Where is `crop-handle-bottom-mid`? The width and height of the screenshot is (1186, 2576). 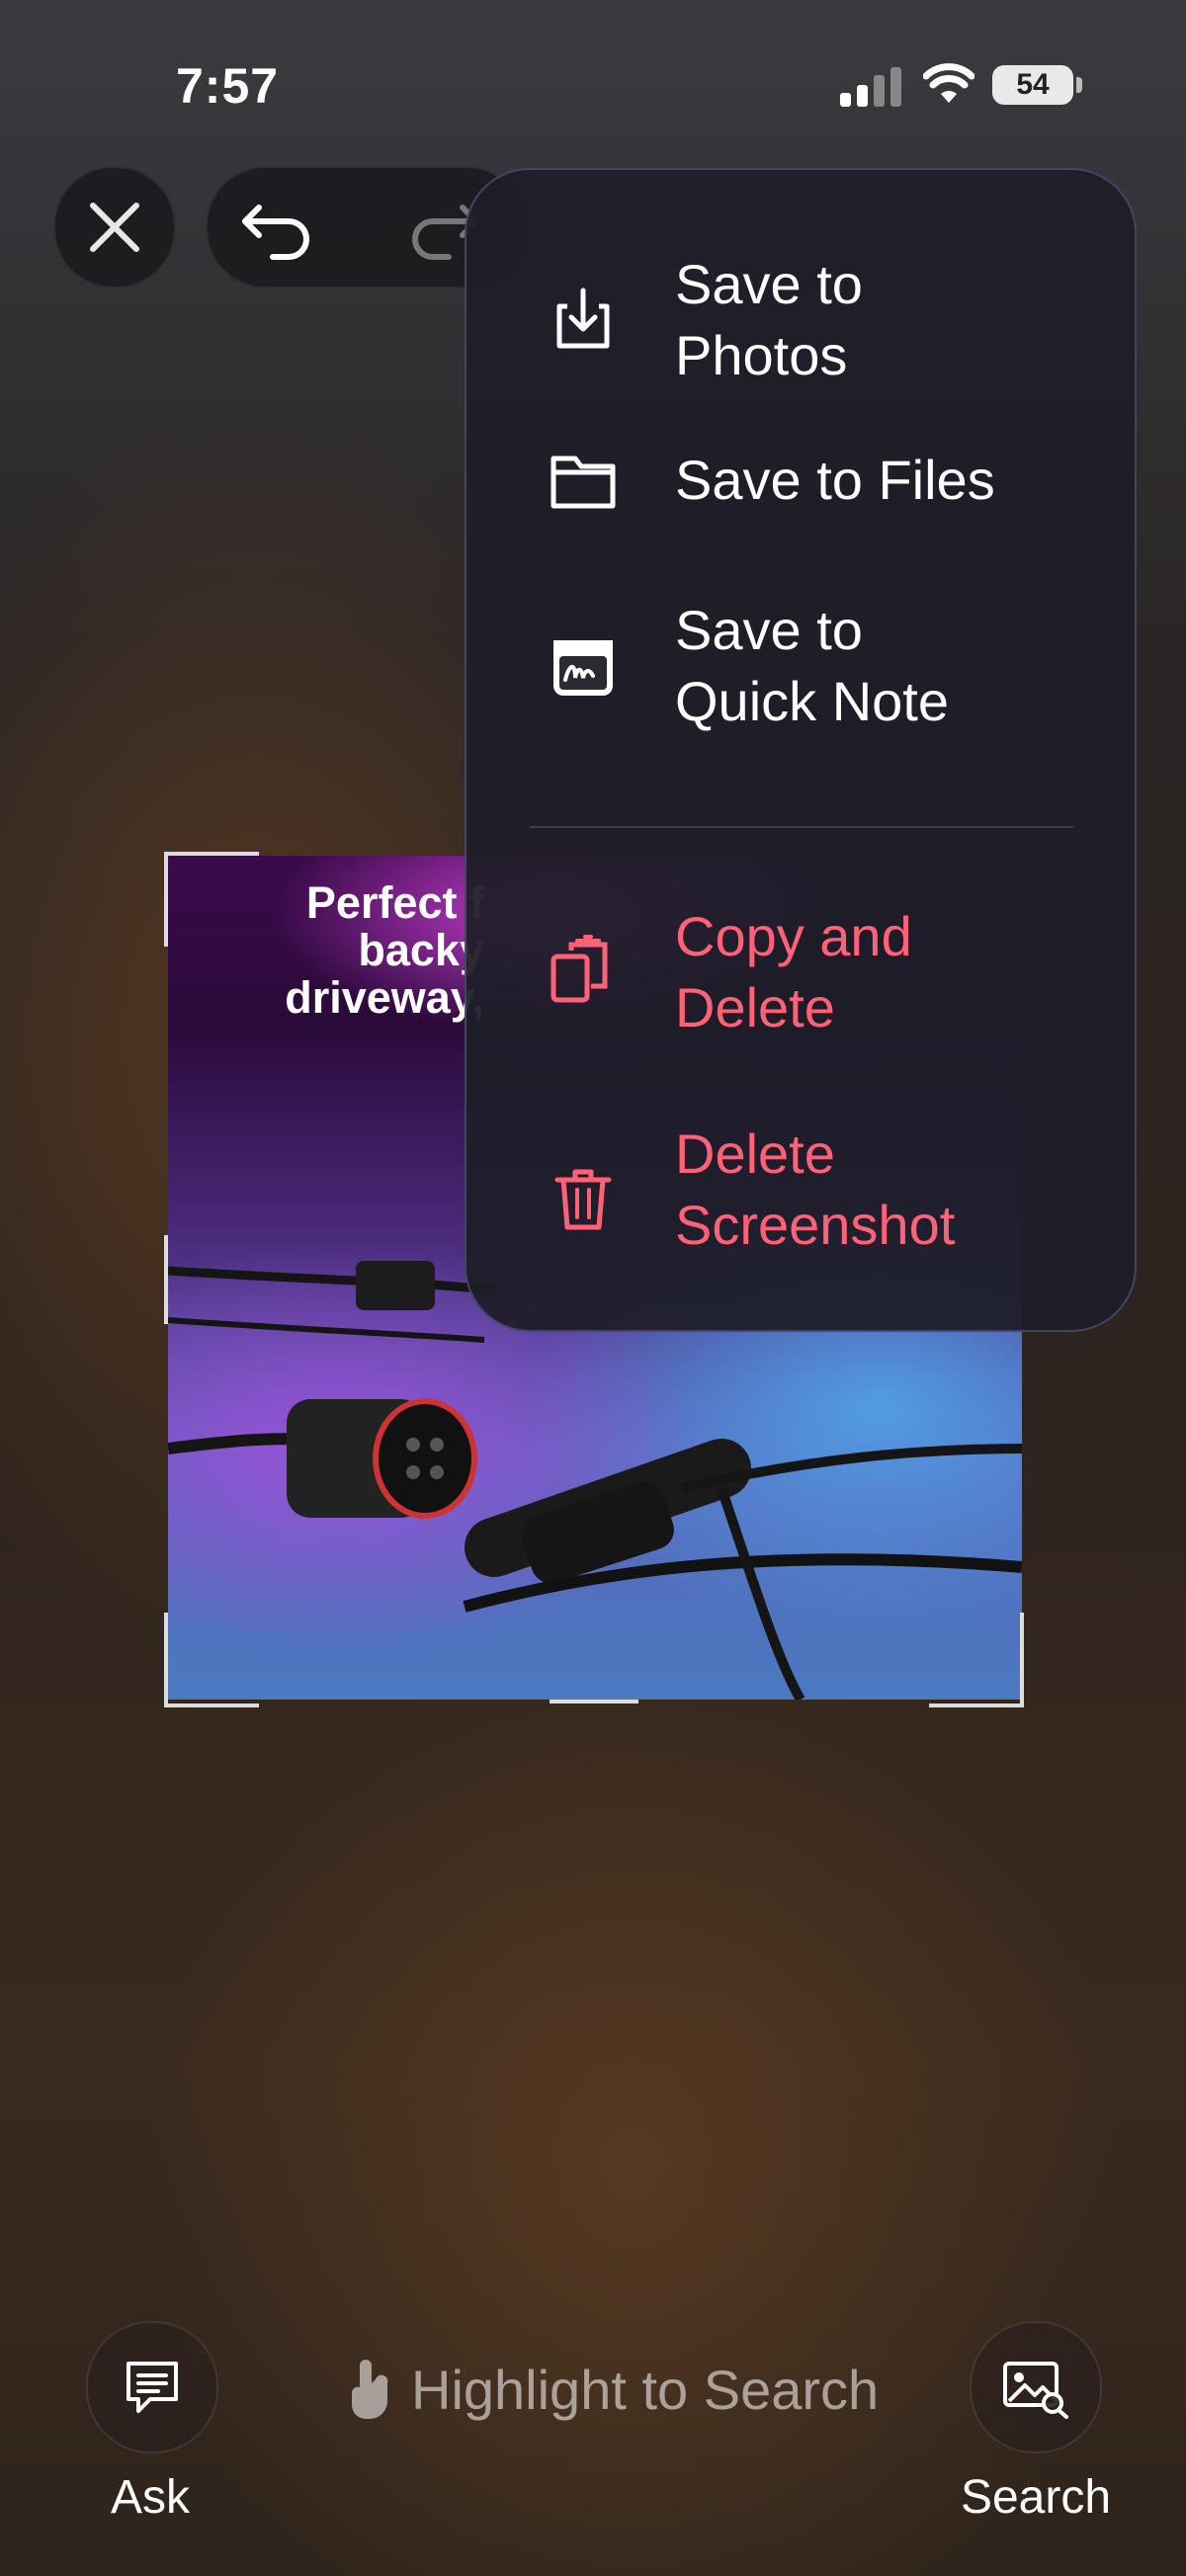 crop-handle-bottom-mid is located at coordinates (594, 1701).